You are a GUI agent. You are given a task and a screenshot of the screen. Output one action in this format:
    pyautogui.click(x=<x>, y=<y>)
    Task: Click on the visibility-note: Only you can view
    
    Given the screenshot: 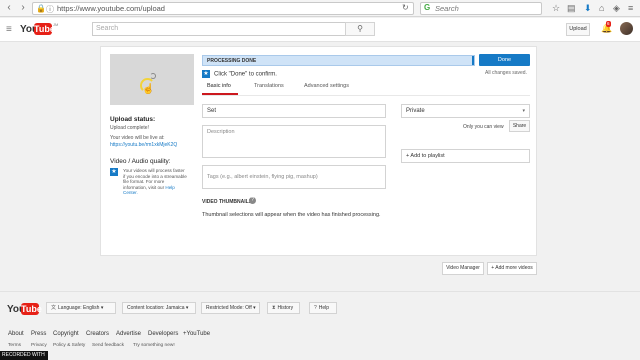 What is the action you would take?
    pyautogui.click(x=483, y=127)
    